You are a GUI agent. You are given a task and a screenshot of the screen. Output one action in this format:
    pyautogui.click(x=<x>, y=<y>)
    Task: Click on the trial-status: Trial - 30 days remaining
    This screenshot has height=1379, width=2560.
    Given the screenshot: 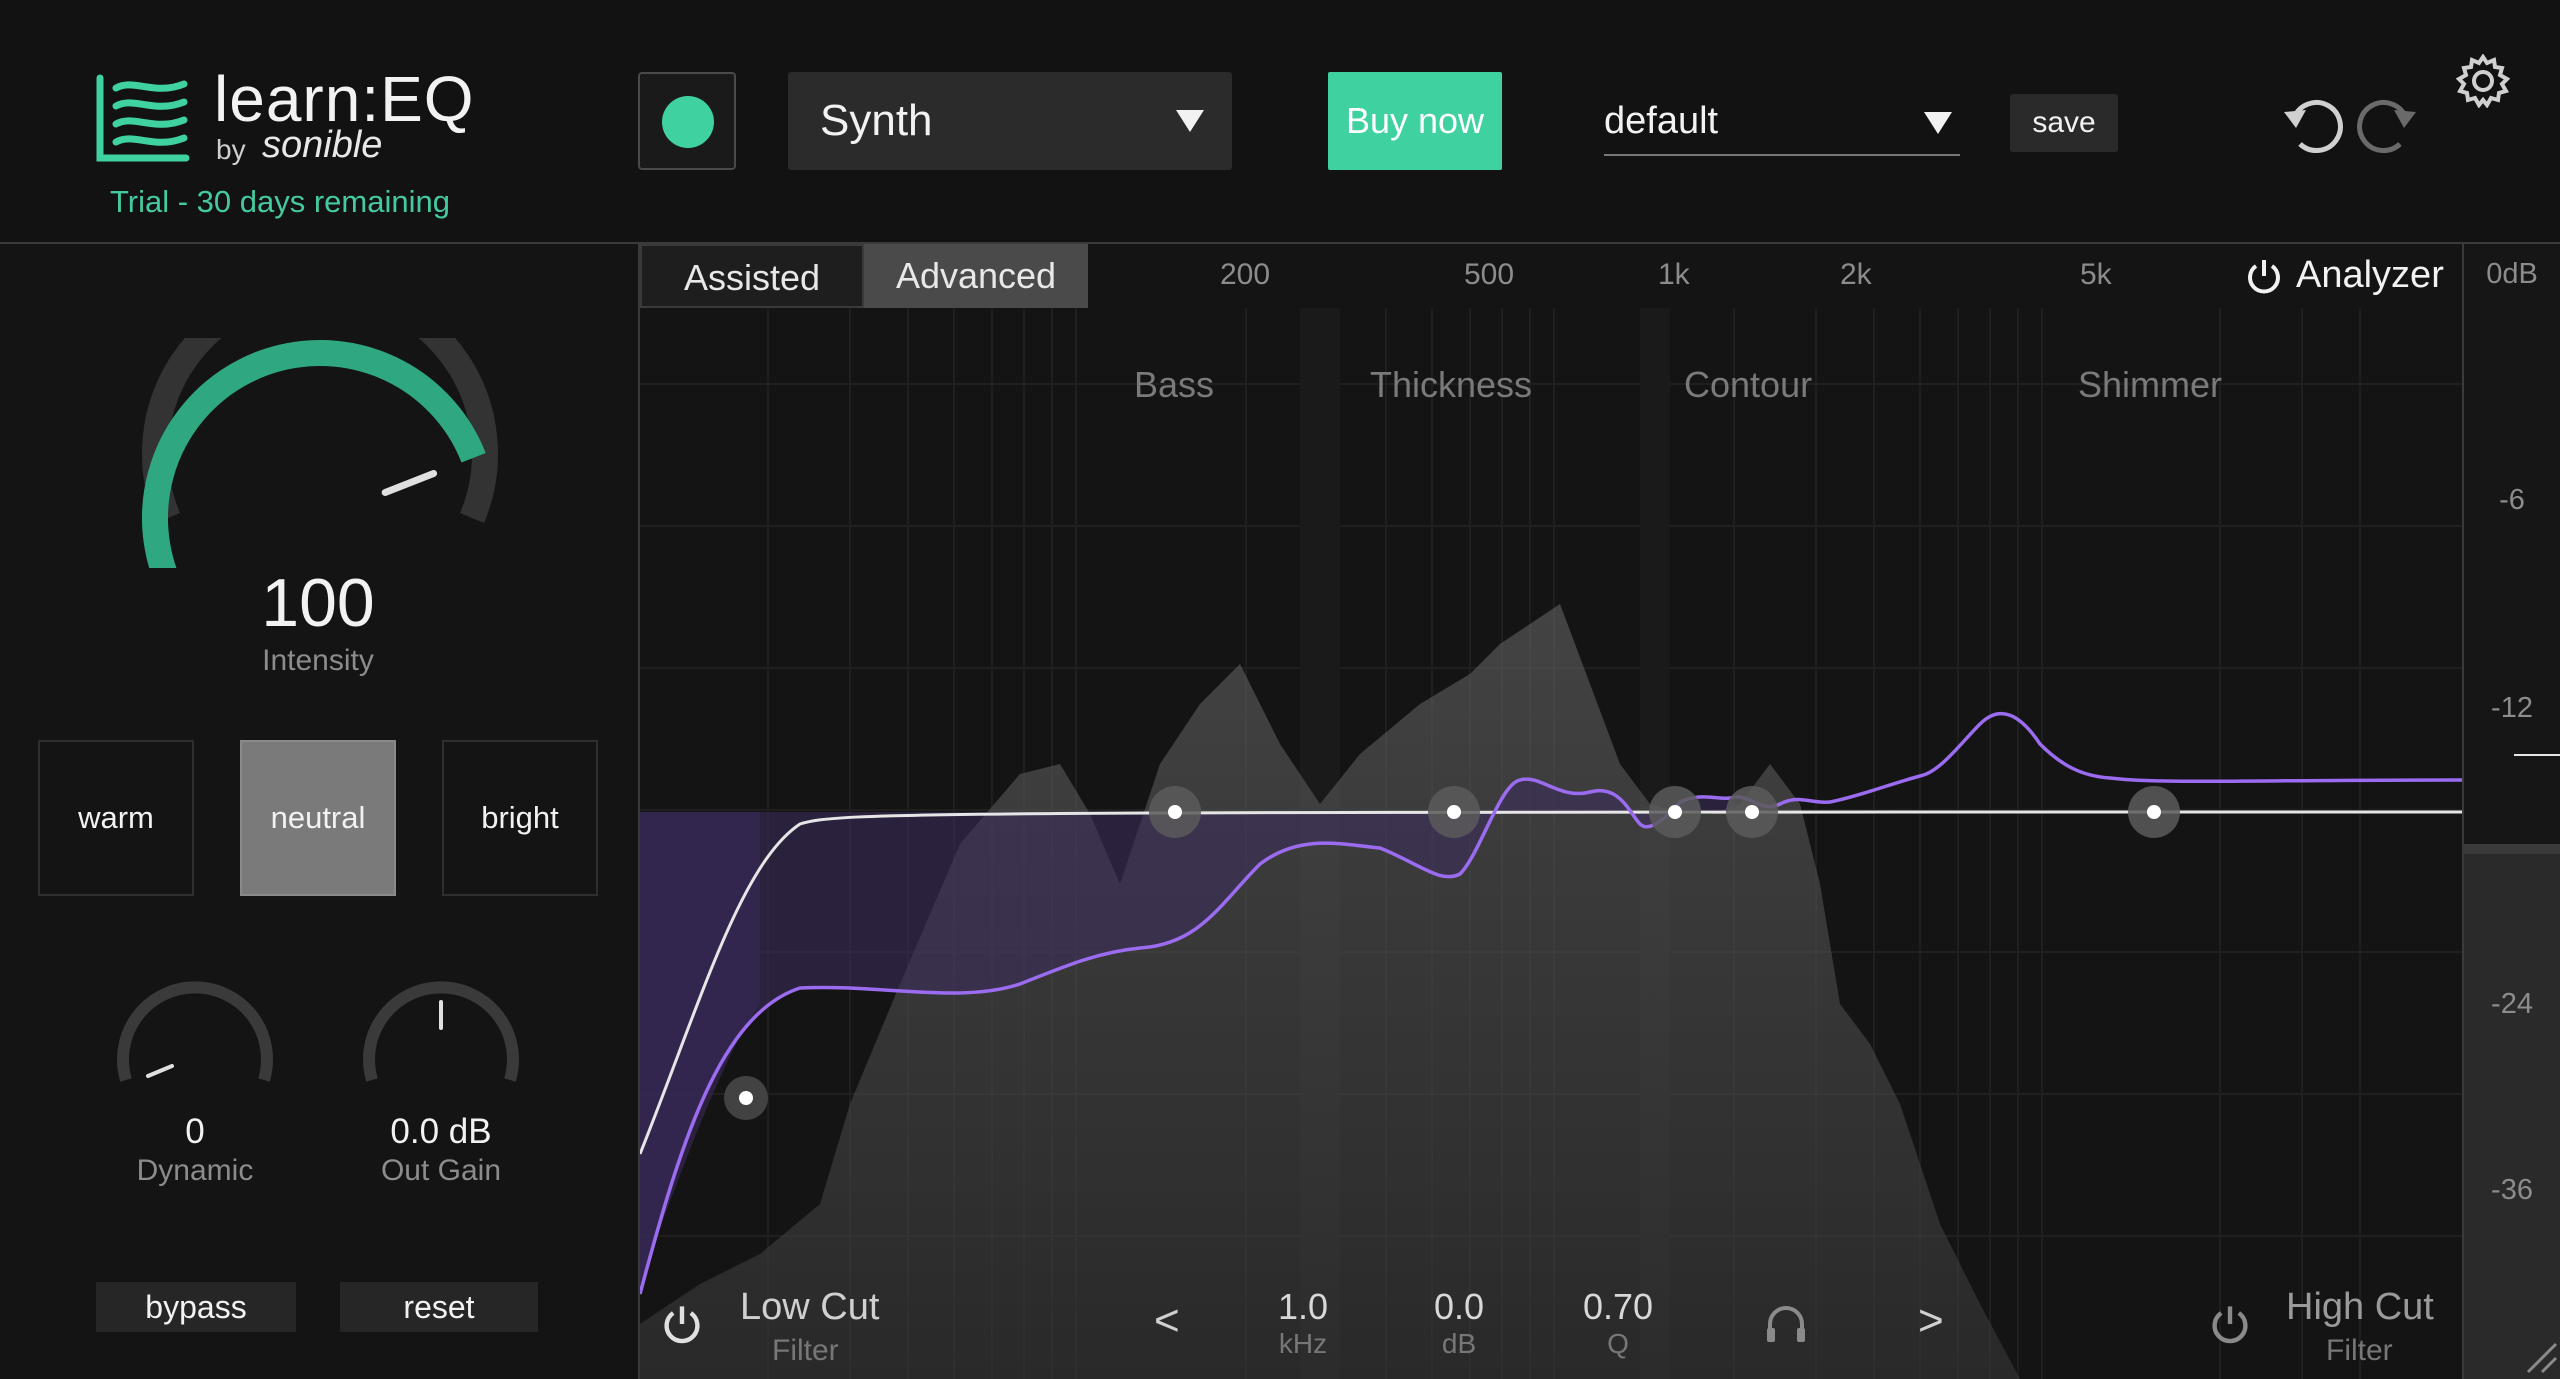 What is the action you would take?
    pyautogui.click(x=280, y=201)
    